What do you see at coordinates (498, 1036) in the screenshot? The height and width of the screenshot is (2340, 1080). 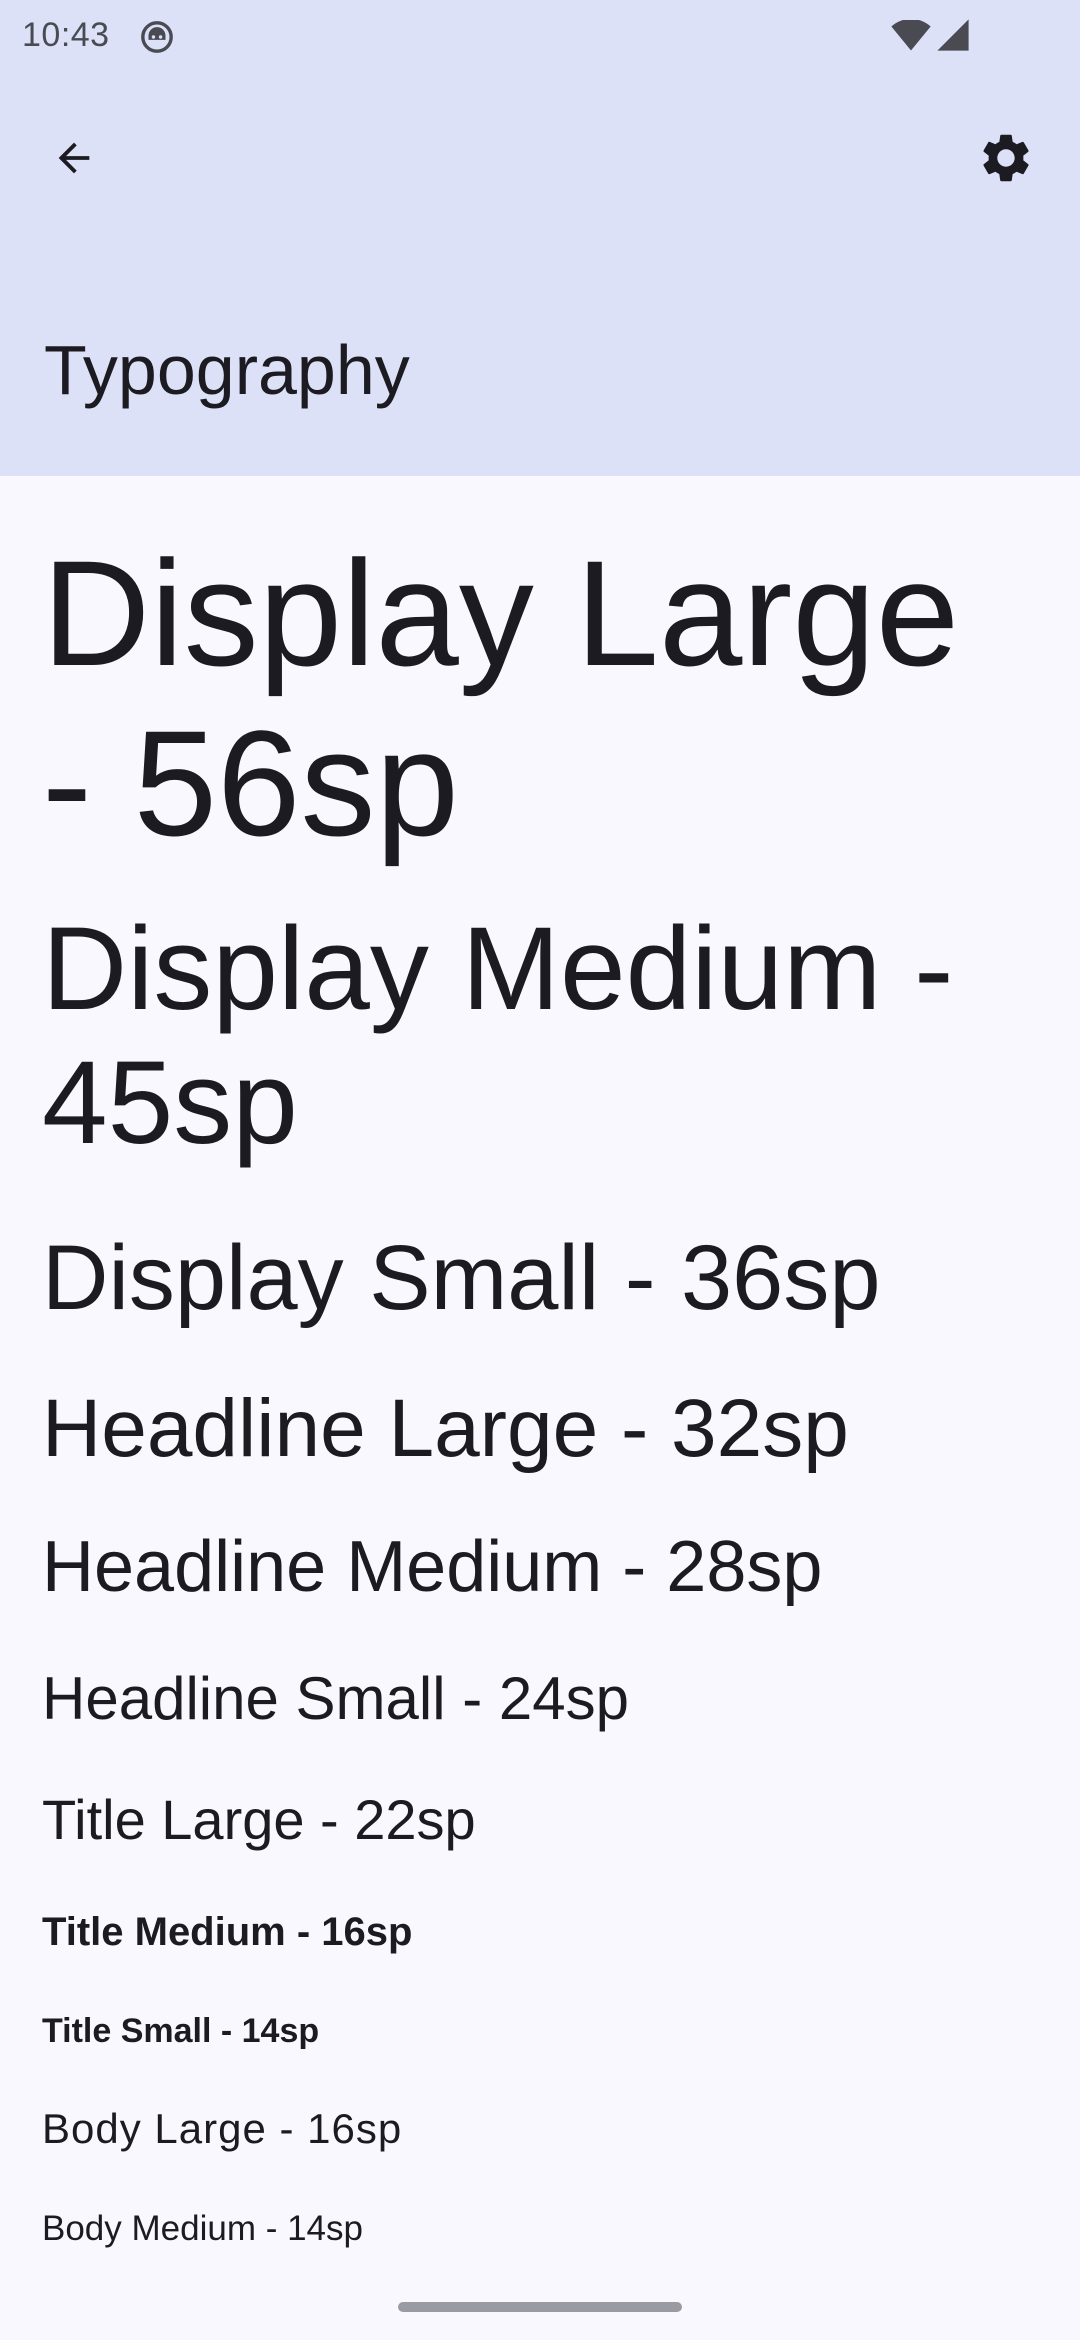 I see `display-medium-sample: Display Medium - 45sp` at bounding box center [498, 1036].